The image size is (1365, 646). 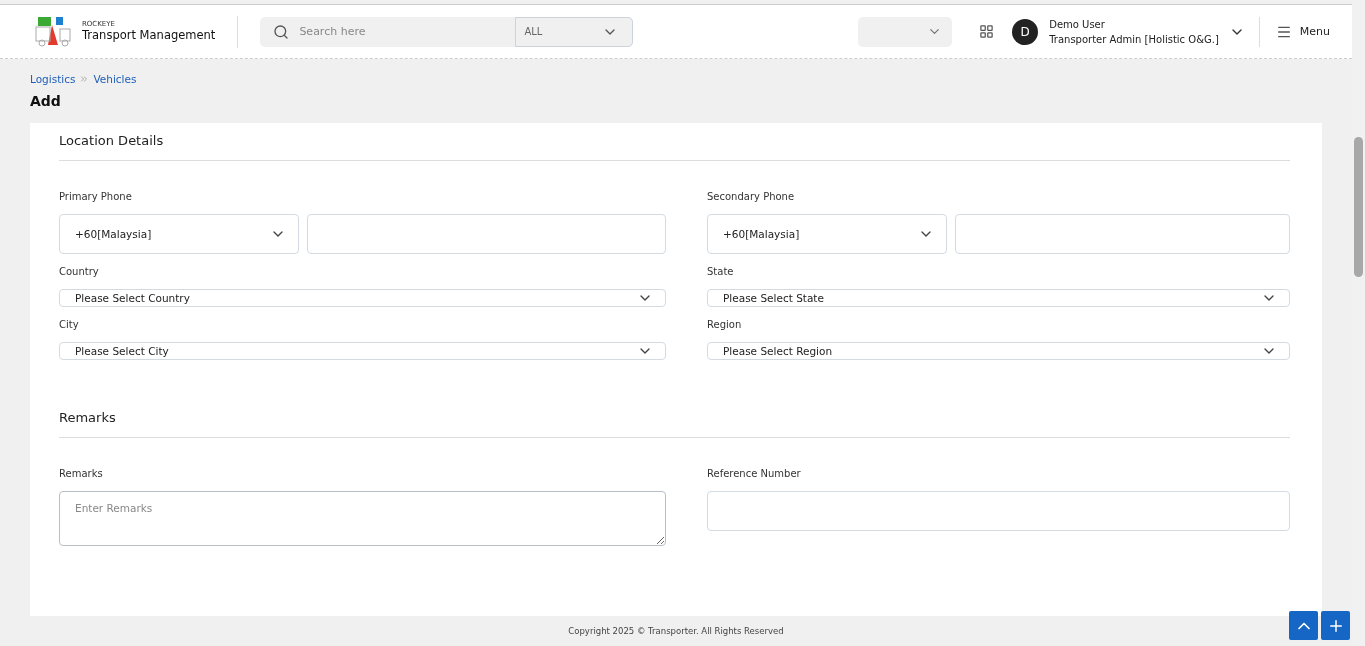 I want to click on chevrons-right-icon, so click(x=84, y=79).